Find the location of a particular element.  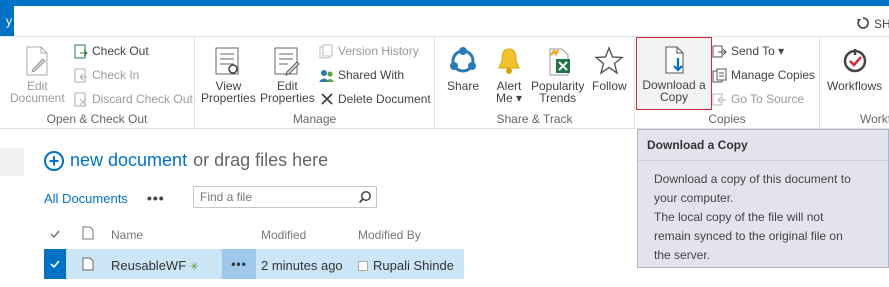

file-name: ReusableWF is located at coordinates (148, 265).